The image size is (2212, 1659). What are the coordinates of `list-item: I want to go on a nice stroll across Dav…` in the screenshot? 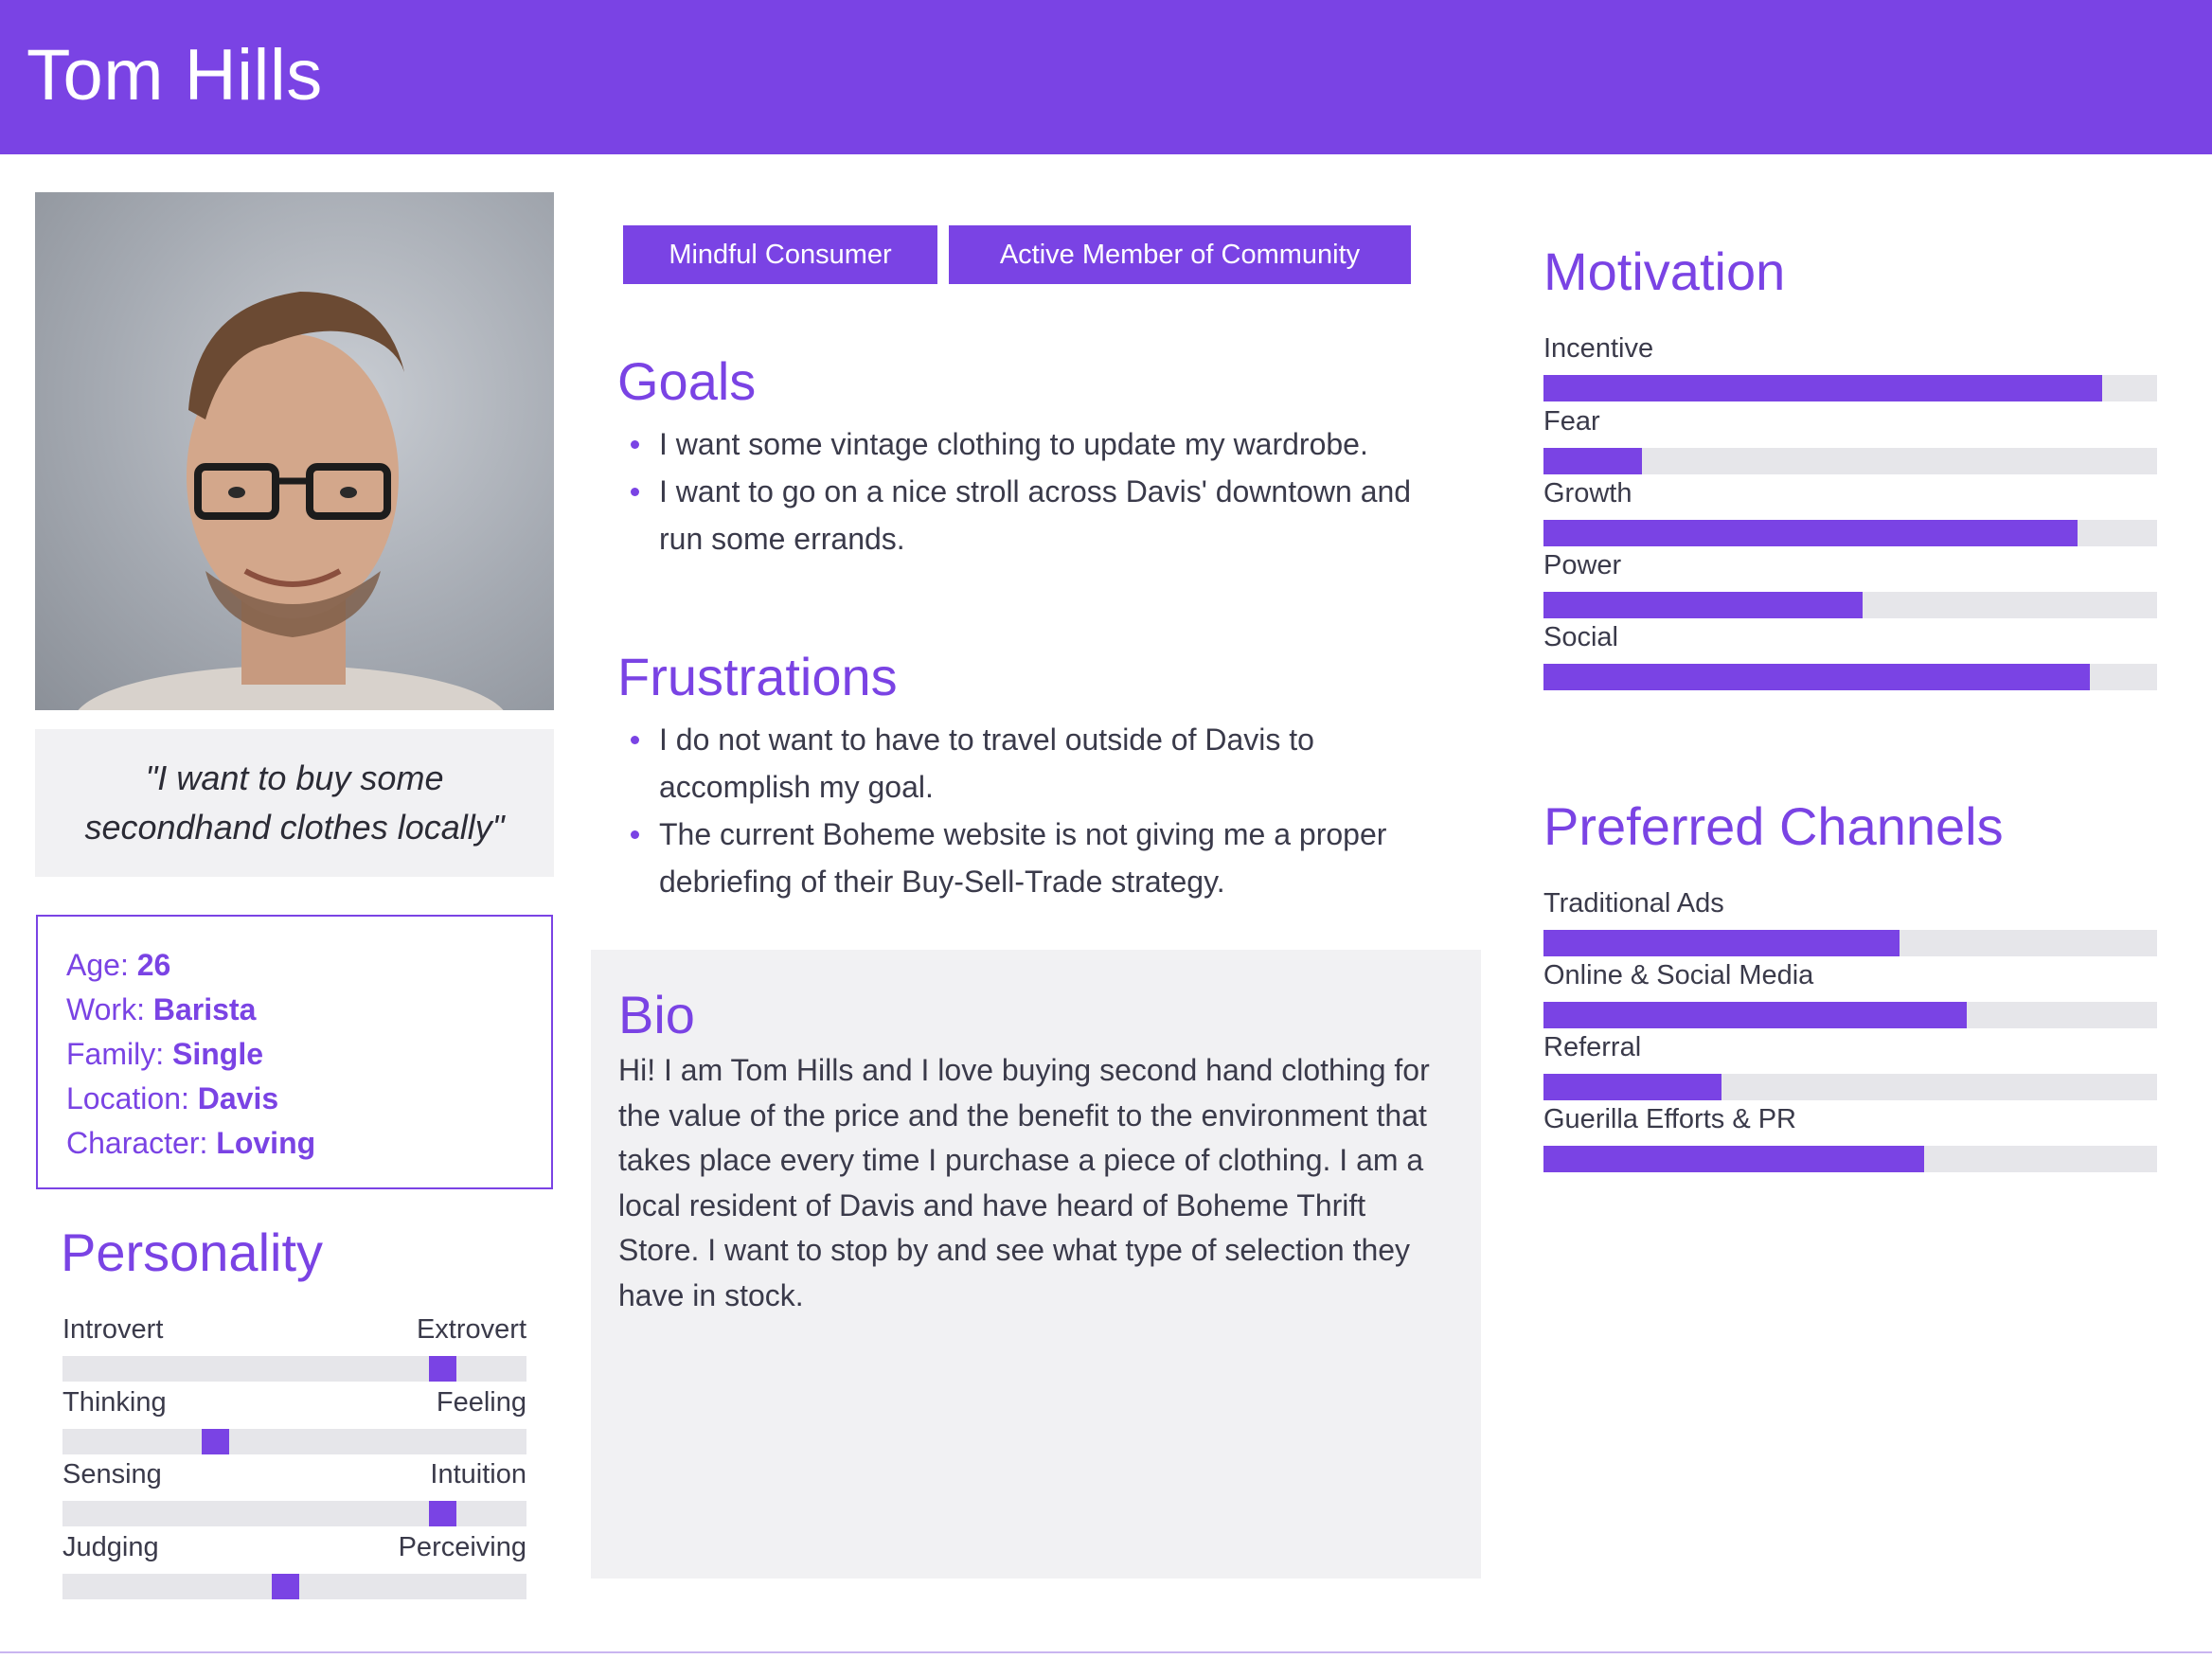 It's located at (1041, 515).